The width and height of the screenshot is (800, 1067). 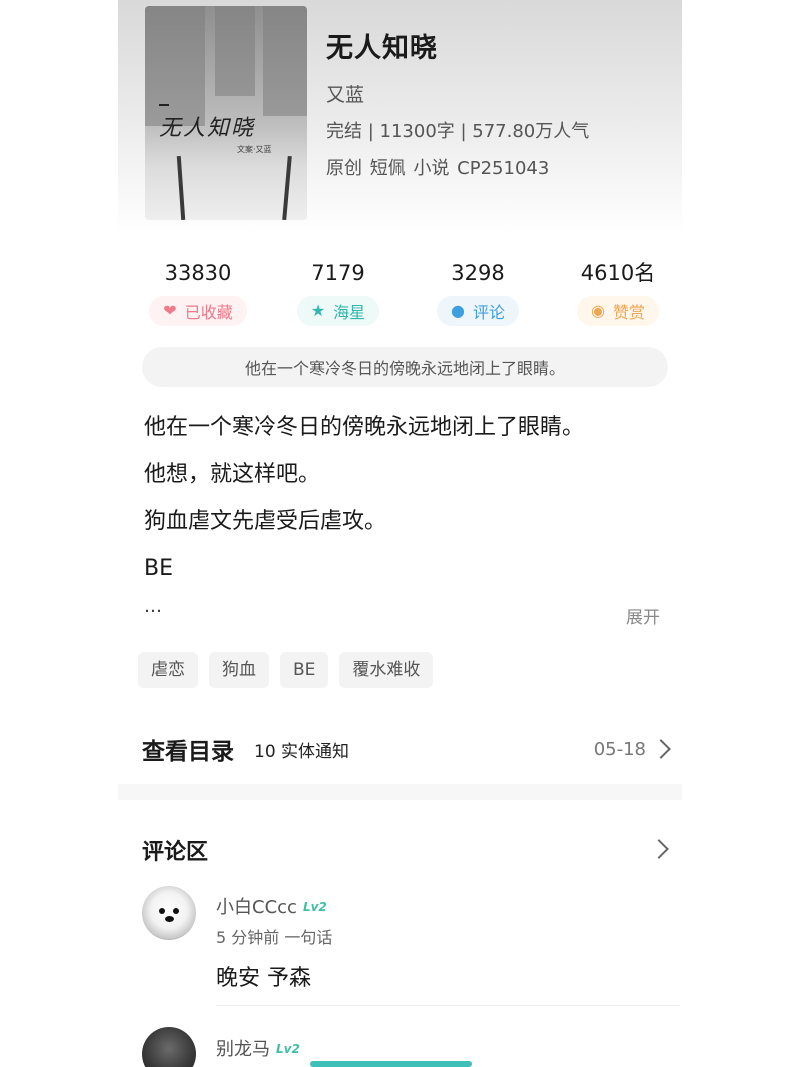 What do you see at coordinates (188, 752) in the screenshot?
I see `catalog-title: 查看目录` at bounding box center [188, 752].